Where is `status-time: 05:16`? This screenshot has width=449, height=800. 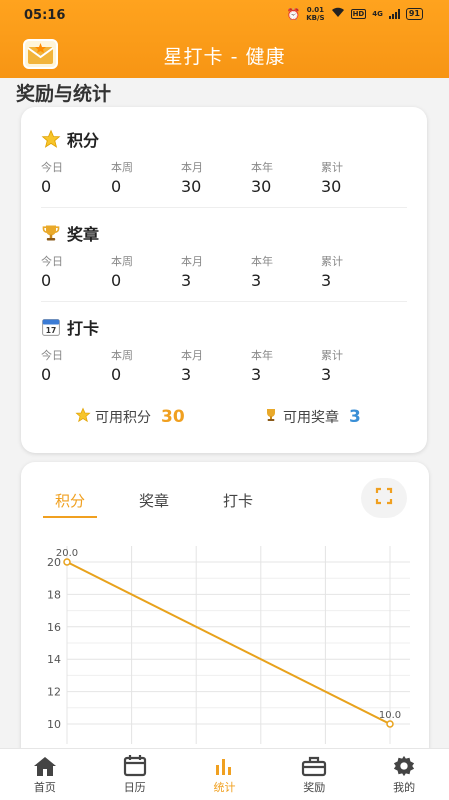 status-time: 05:16 is located at coordinates (45, 15).